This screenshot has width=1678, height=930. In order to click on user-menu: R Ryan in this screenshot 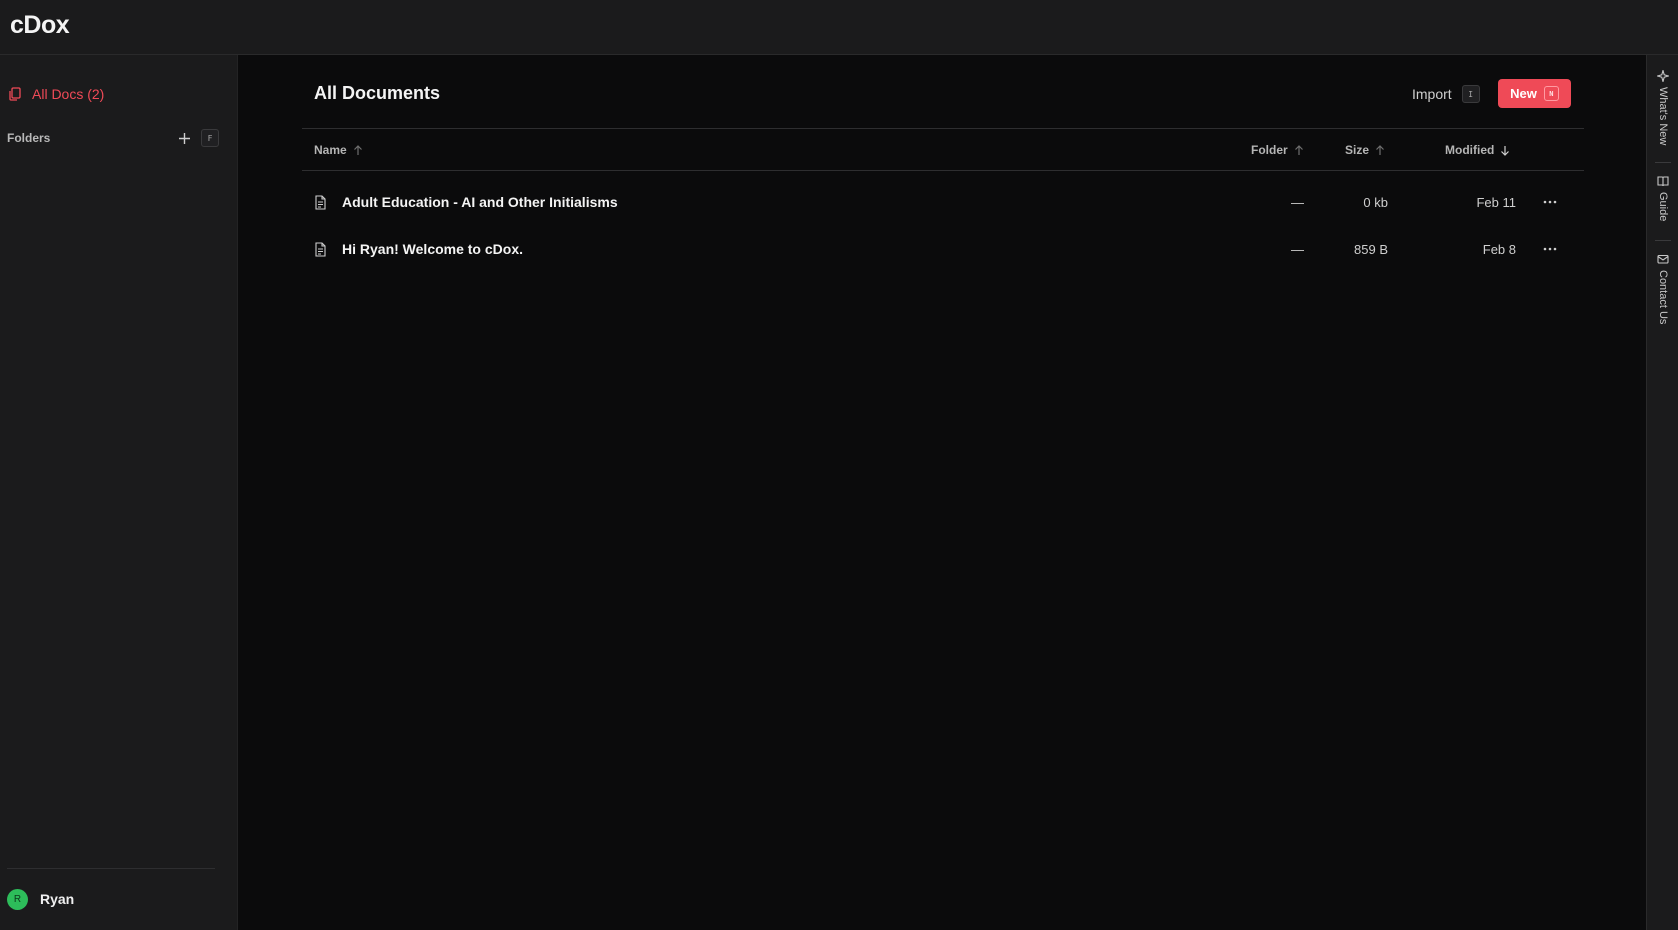, I will do `click(40, 899)`.